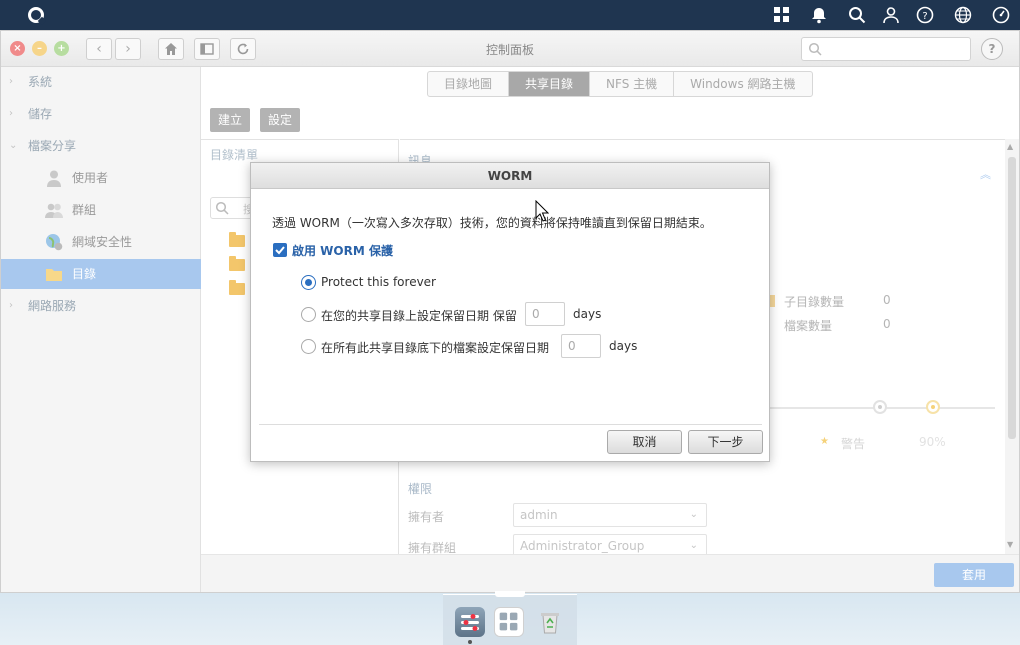  Describe the element at coordinates (1010, 146) in the screenshot. I see `scroll-up-icon: ▲` at that location.